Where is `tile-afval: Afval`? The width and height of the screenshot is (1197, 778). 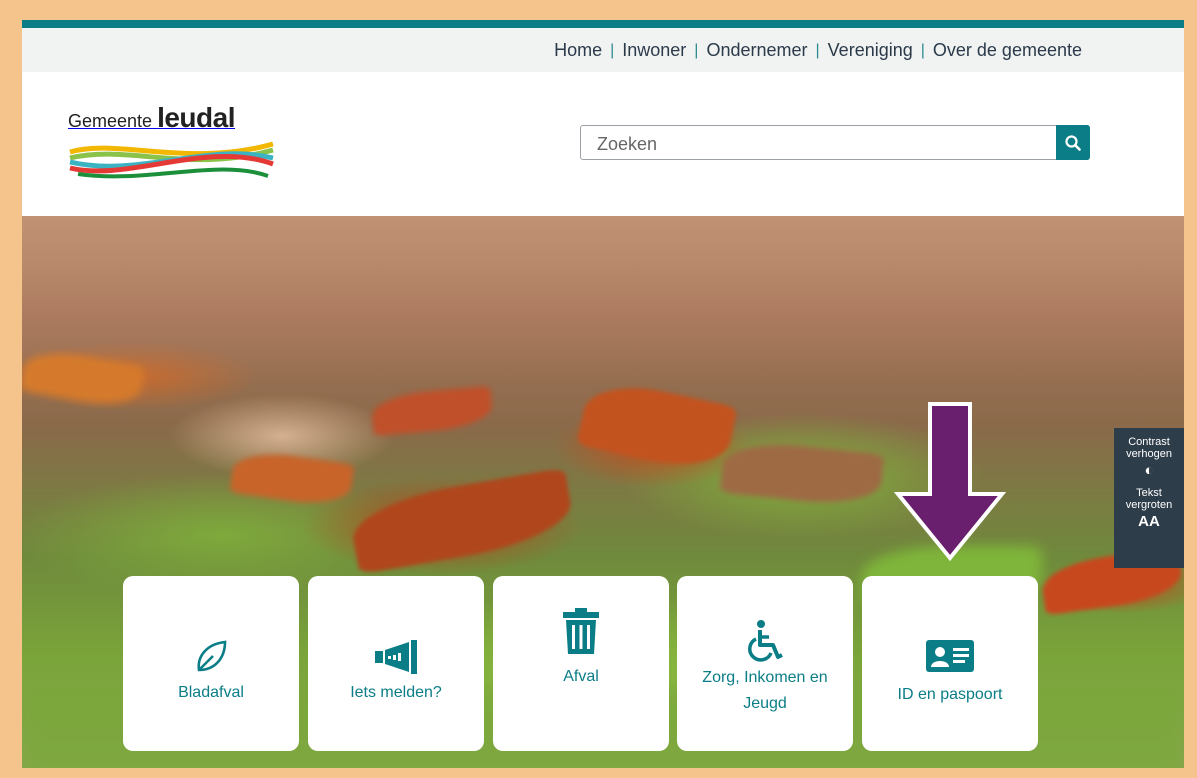
tile-afval: Afval is located at coordinates (581, 663).